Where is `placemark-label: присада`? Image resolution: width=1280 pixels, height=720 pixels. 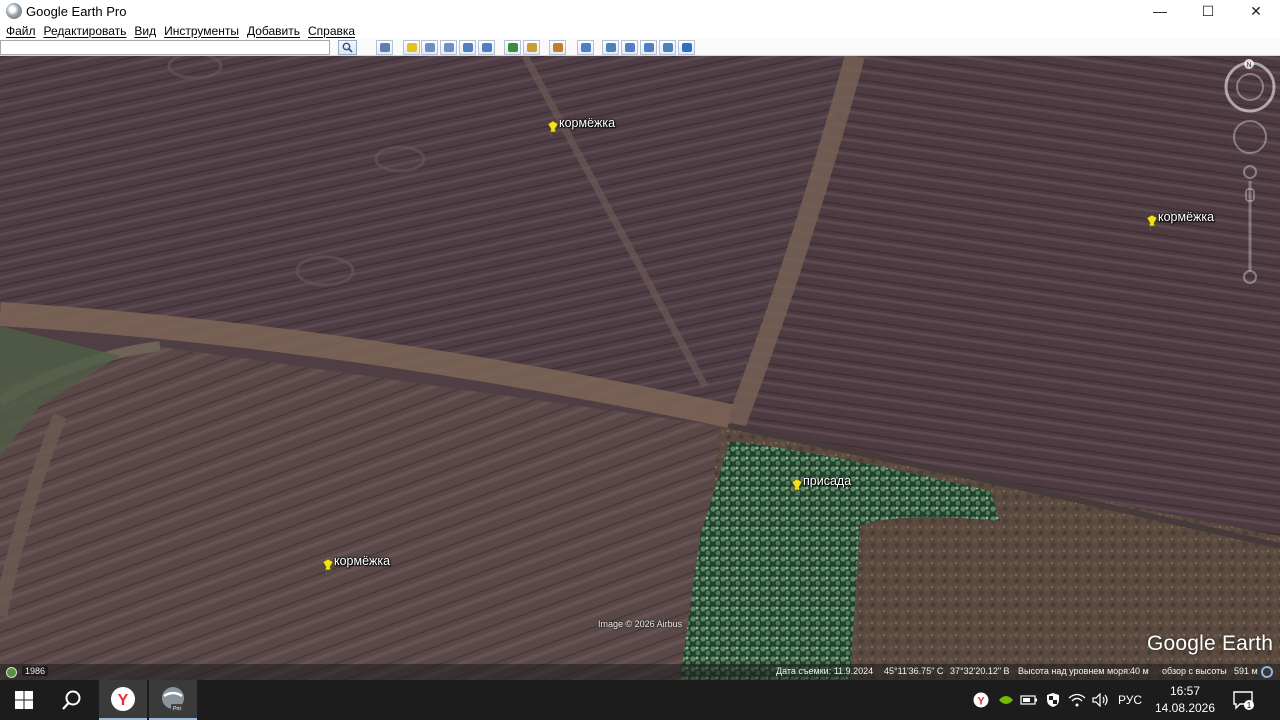
placemark-label: присада is located at coordinates (827, 481).